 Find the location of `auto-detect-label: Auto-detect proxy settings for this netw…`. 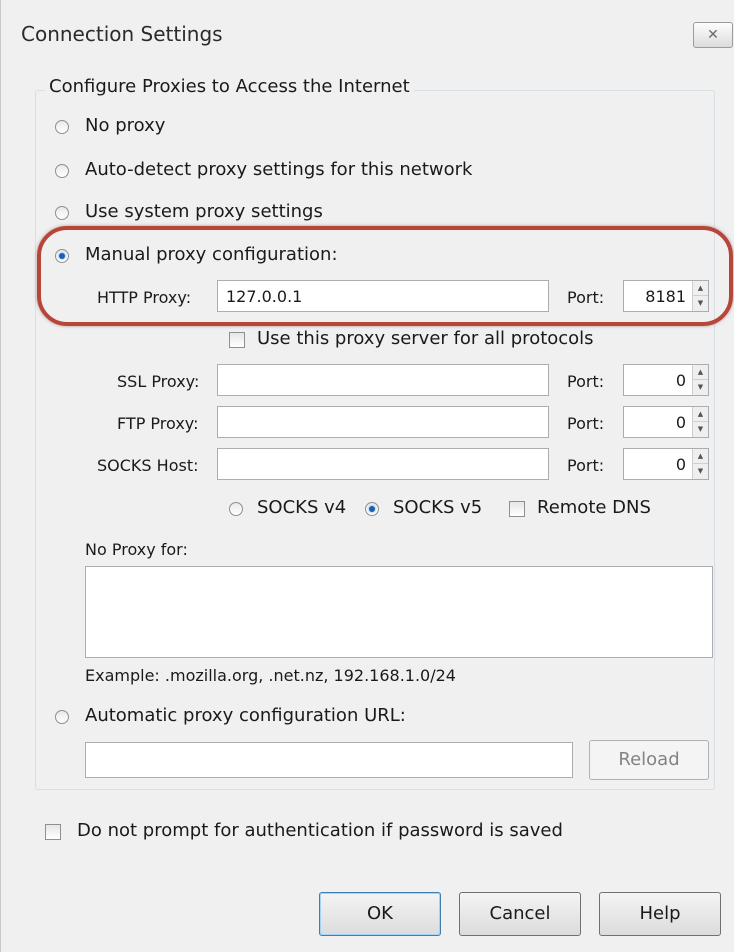

auto-detect-label: Auto-detect proxy settings for this netw… is located at coordinates (278, 169).